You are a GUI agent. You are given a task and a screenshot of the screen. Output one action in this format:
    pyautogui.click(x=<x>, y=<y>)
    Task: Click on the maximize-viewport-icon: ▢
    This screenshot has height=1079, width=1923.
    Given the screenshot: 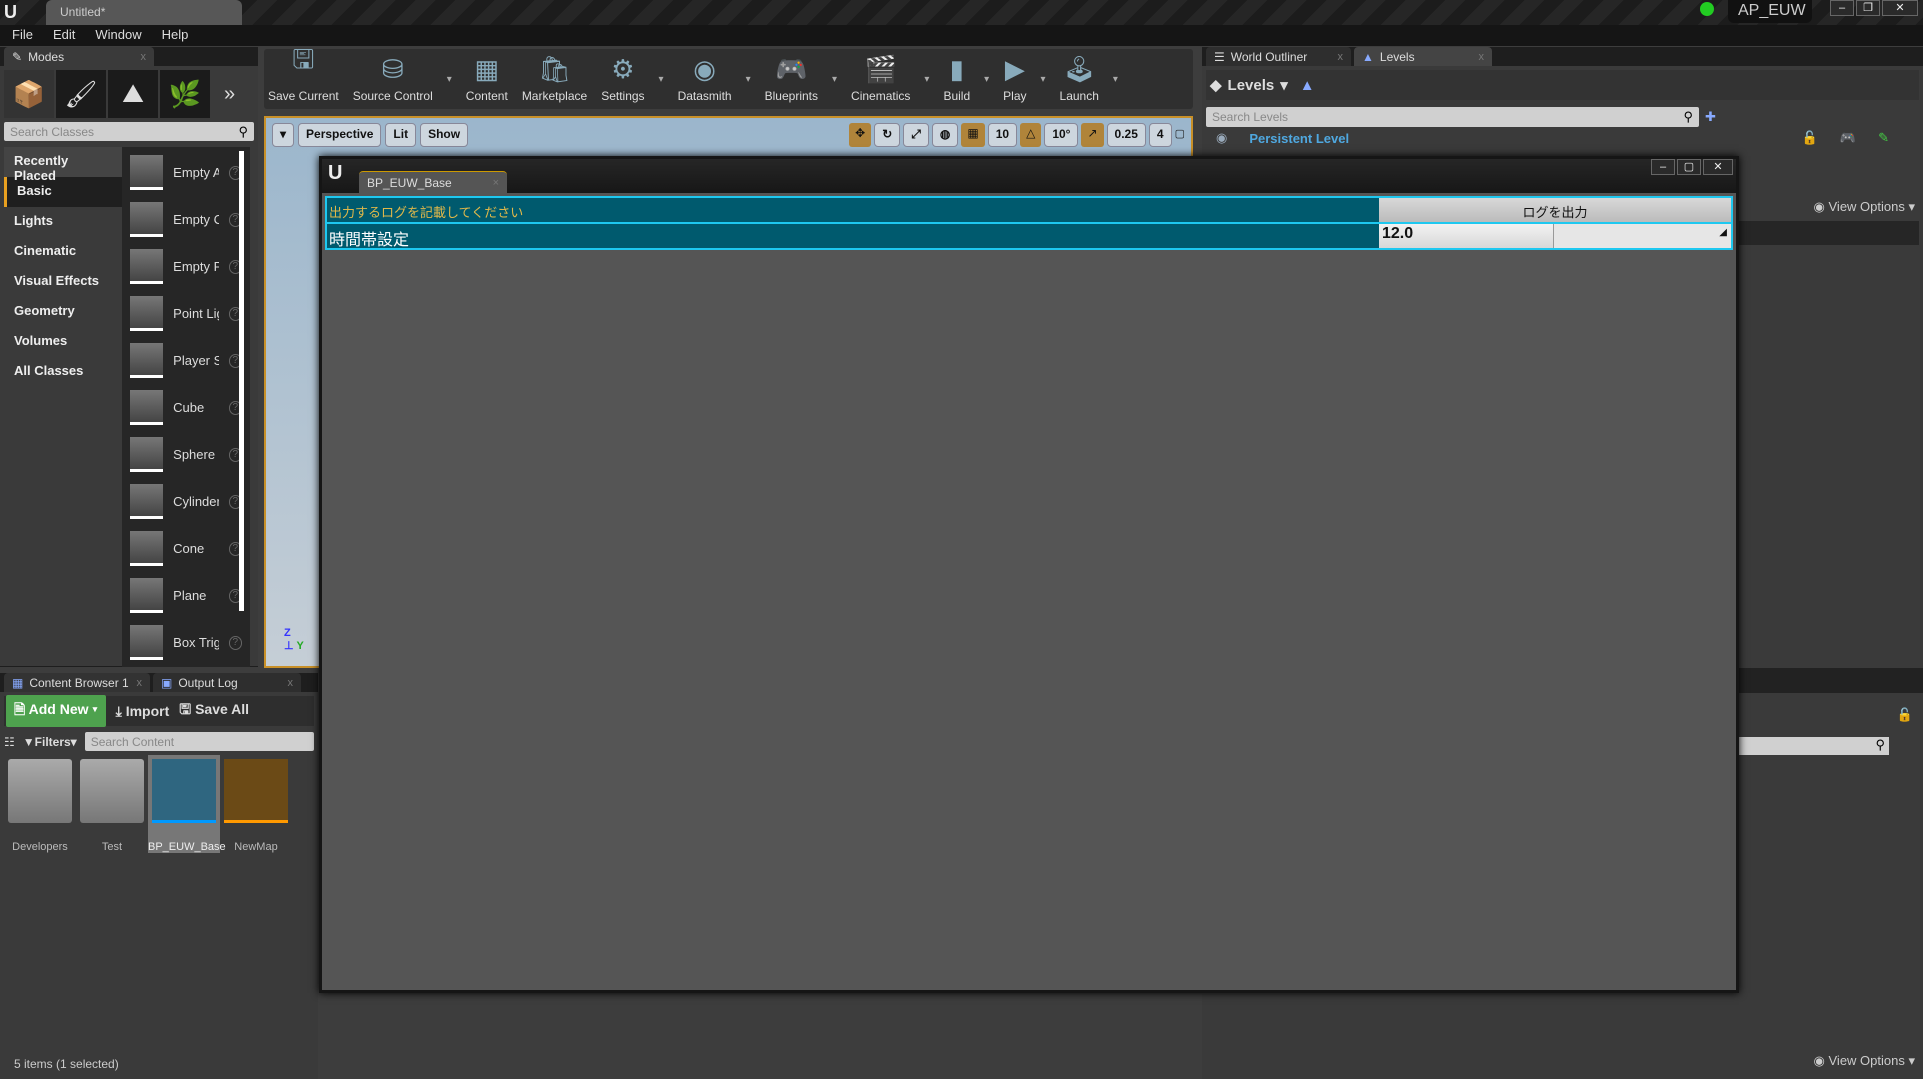 What is the action you would take?
    pyautogui.click(x=1180, y=135)
    